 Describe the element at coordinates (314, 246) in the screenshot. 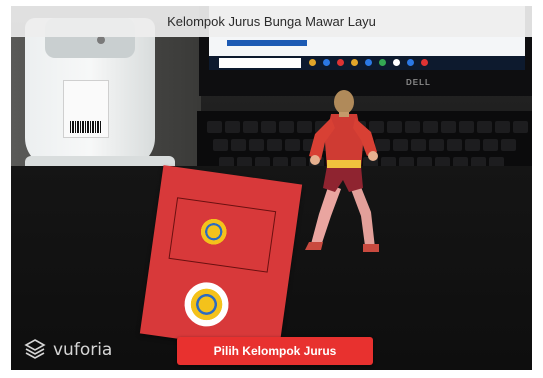

I see `character-left-foot` at that location.